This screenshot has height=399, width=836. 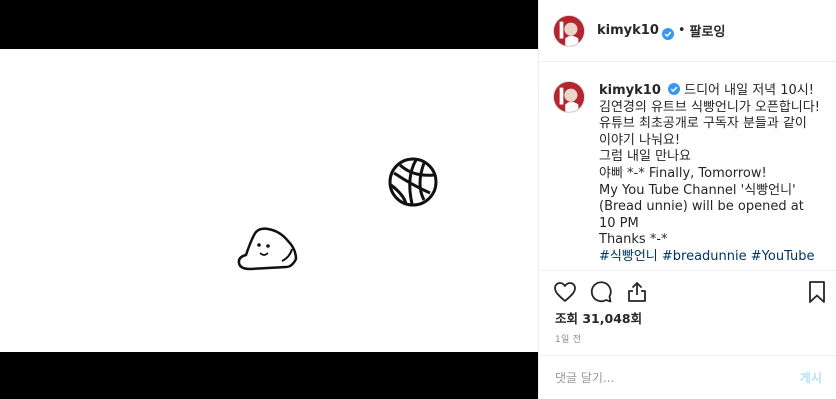 What do you see at coordinates (811, 377) in the screenshot?
I see `post-comment-button: 게시` at bounding box center [811, 377].